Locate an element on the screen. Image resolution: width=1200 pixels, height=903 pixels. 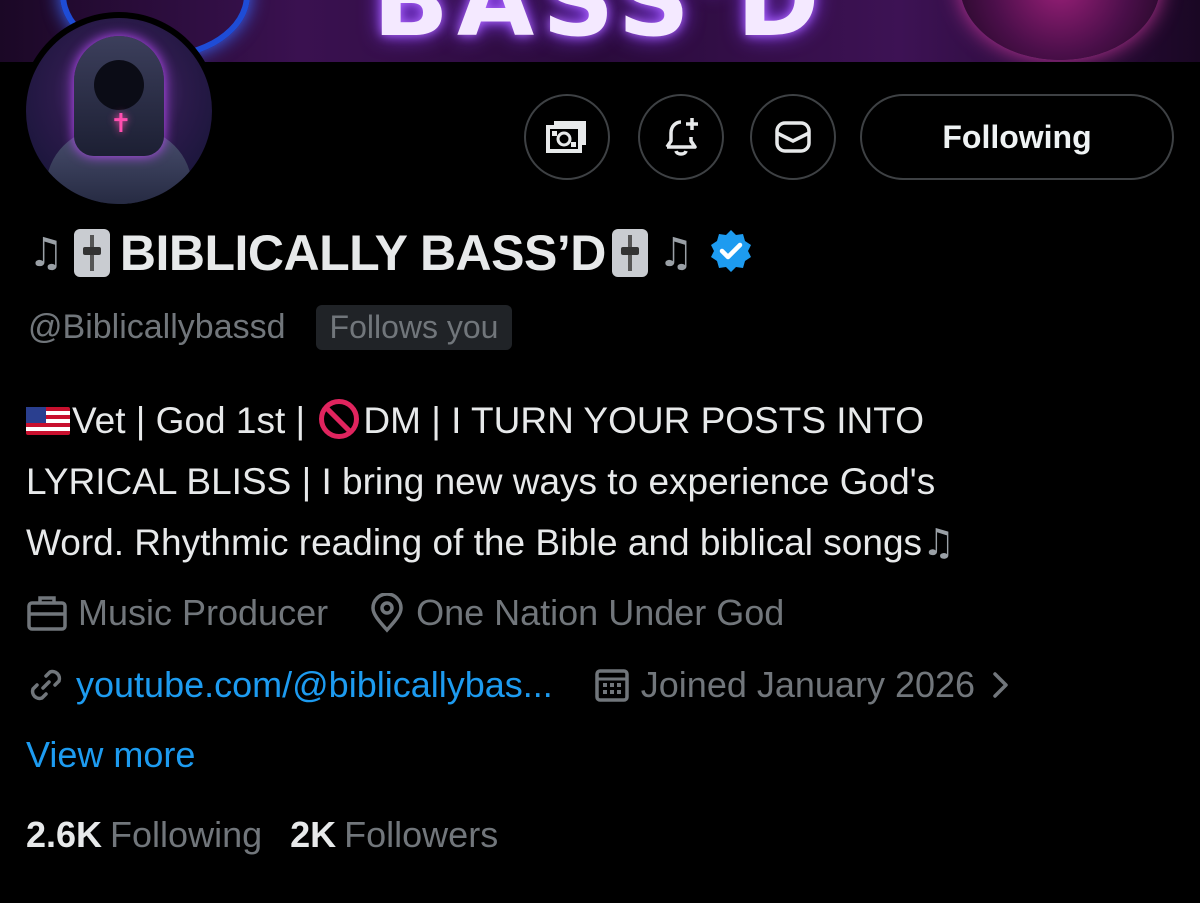
message-button is located at coordinates (793, 137).